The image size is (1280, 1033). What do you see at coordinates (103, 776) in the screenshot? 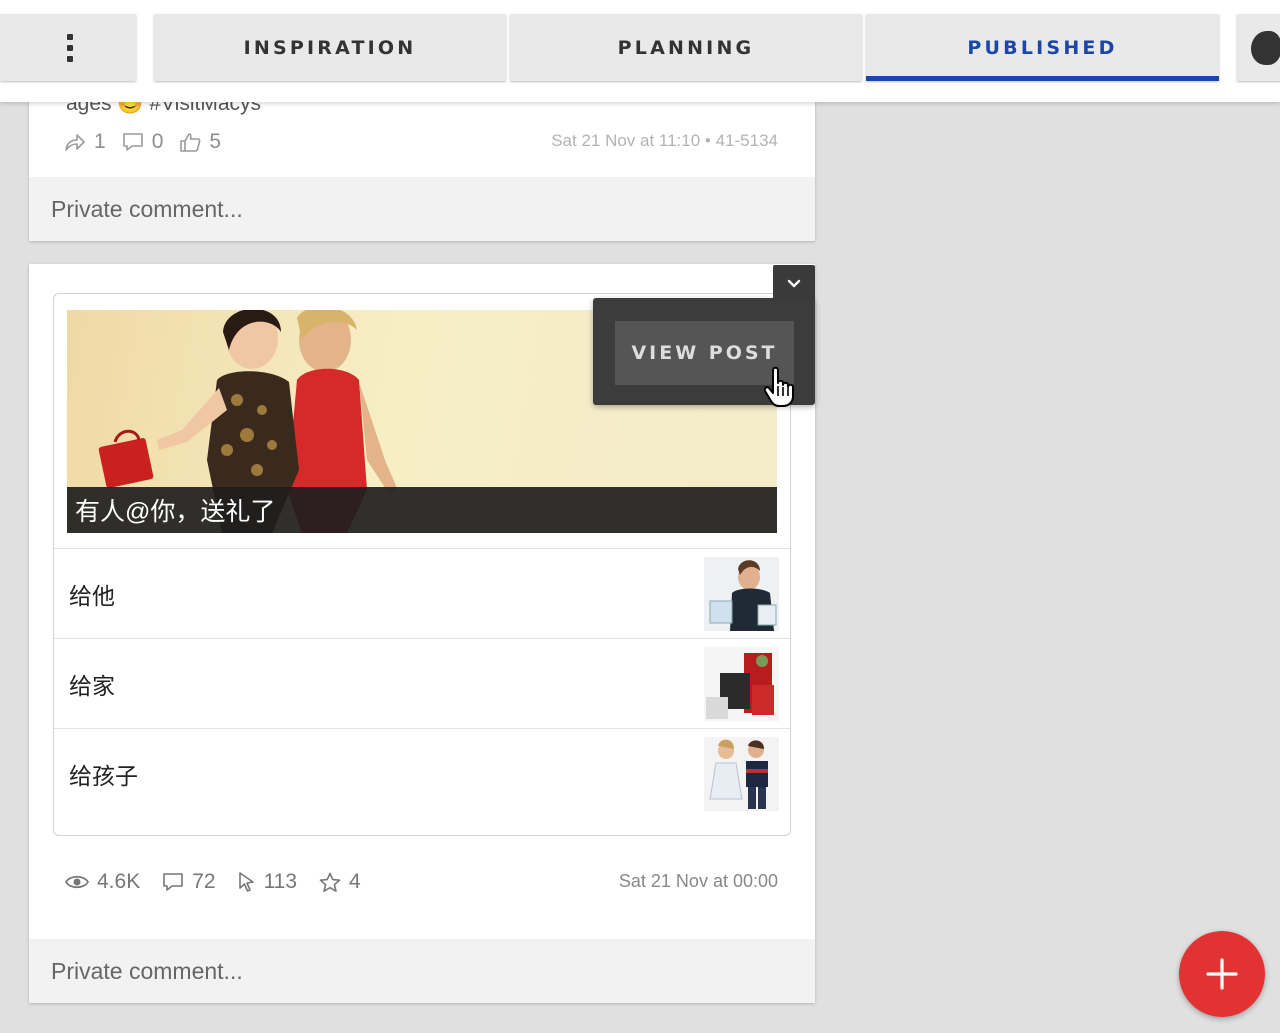
I see `list-item-label: 给孩子` at bounding box center [103, 776].